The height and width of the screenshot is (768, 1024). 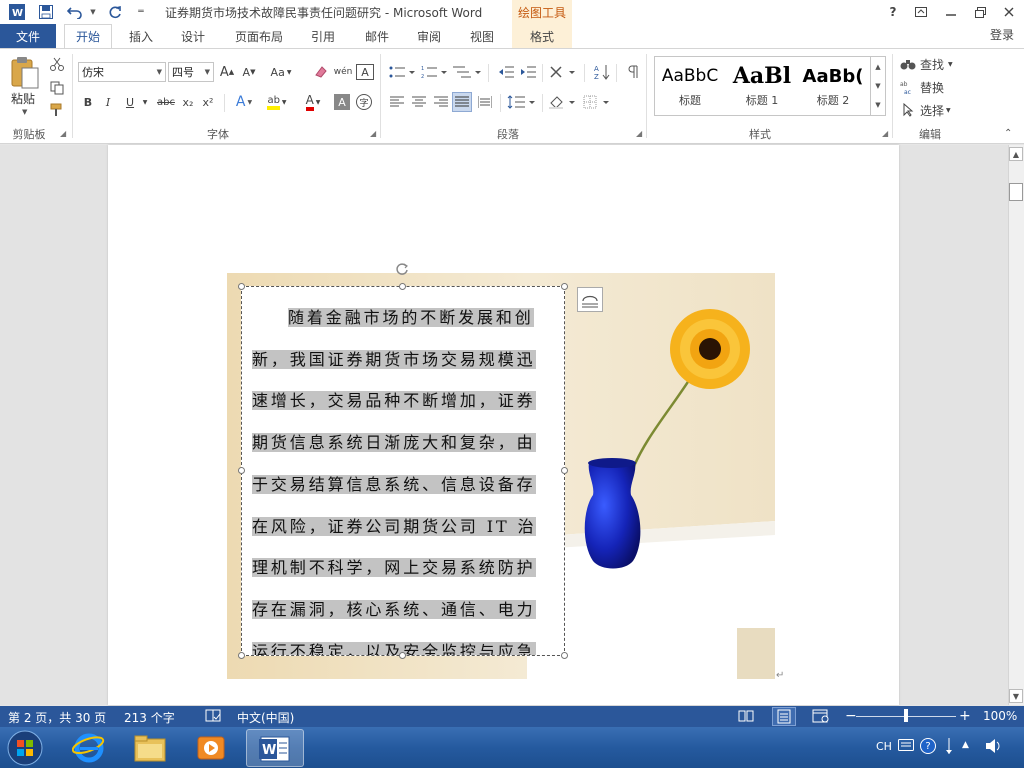 What do you see at coordinates (193, 36) in the screenshot?
I see `tab-design: 设计` at bounding box center [193, 36].